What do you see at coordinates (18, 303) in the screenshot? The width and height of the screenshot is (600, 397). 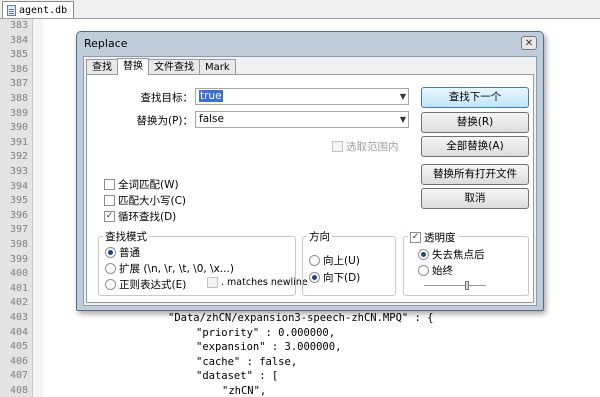 I see `line-number: 402` at bounding box center [18, 303].